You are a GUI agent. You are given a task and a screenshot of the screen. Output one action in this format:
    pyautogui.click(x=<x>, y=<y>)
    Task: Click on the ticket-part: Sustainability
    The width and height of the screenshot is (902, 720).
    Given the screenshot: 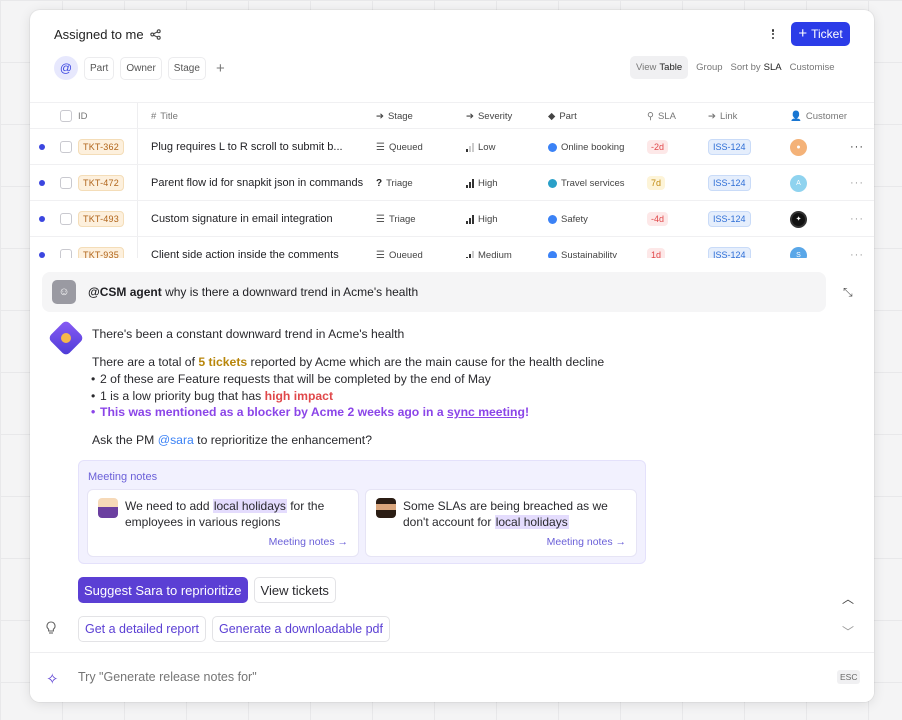 What is the action you would take?
    pyautogui.click(x=582, y=247)
    